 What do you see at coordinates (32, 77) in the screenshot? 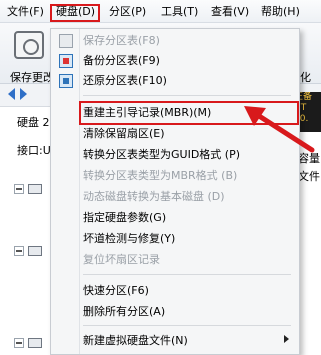
I see `save-changes-label: 保存更改` at bounding box center [32, 77].